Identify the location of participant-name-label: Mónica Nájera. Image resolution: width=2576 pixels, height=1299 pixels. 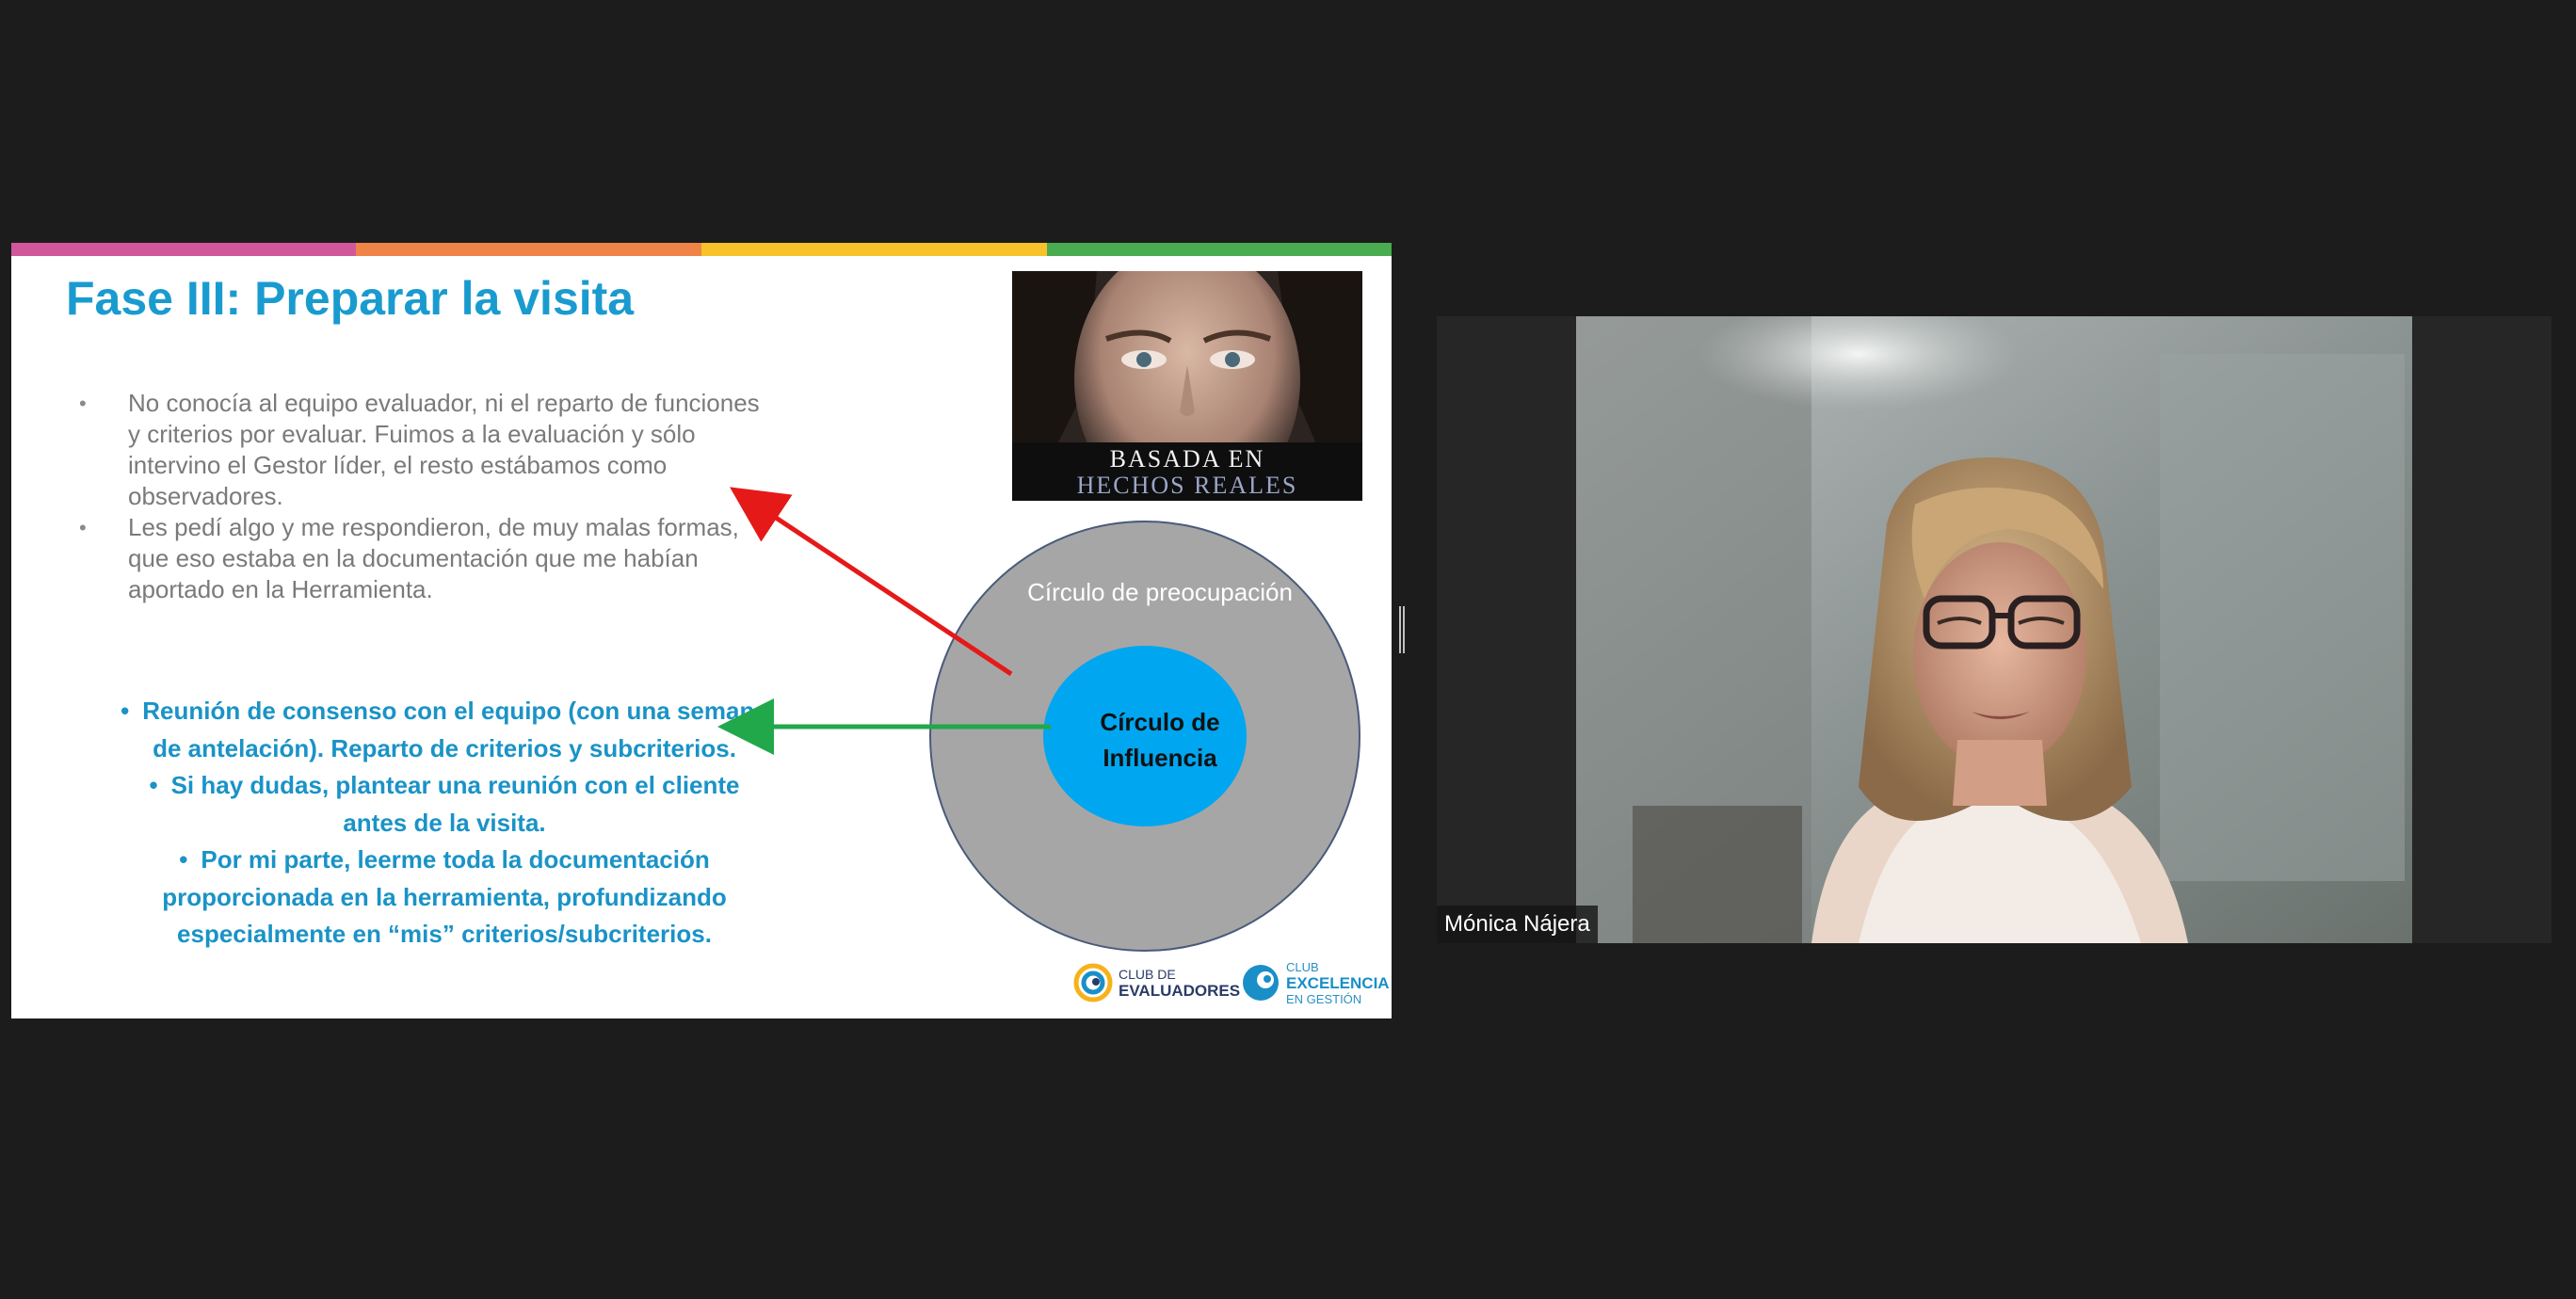
(1517, 924).